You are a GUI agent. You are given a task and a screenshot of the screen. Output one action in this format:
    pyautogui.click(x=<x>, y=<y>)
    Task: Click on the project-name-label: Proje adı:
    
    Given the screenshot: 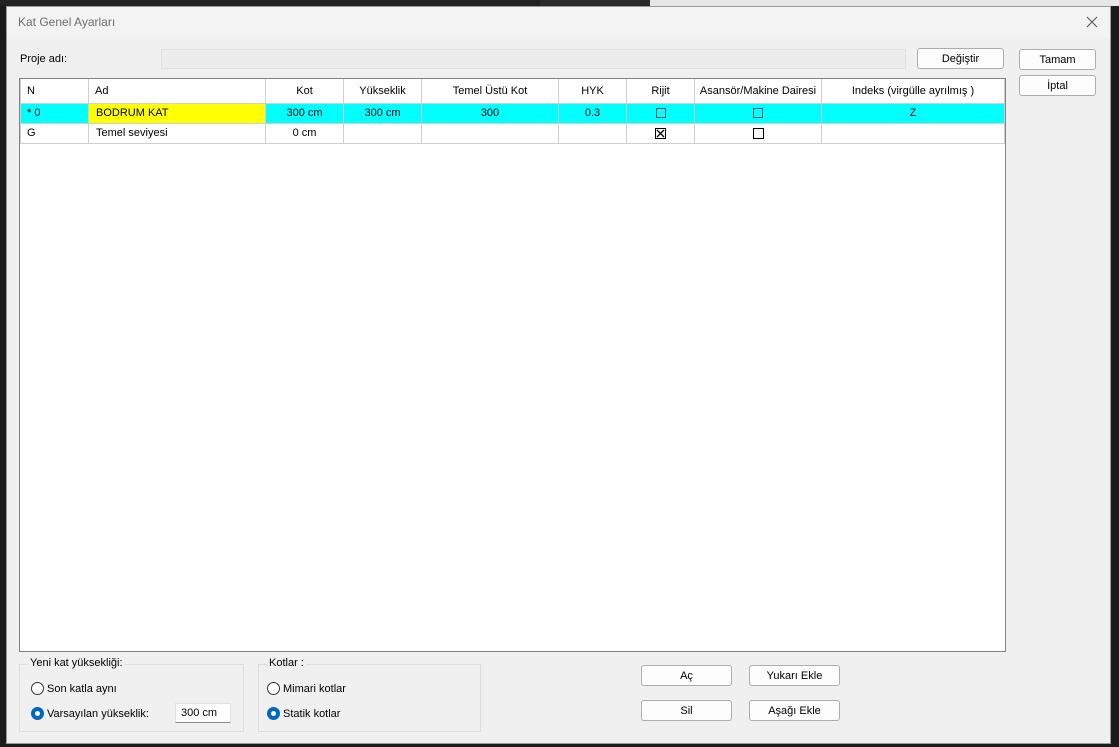 What is the action you would take?
    pyautogui.click(x=44, y=59)
    